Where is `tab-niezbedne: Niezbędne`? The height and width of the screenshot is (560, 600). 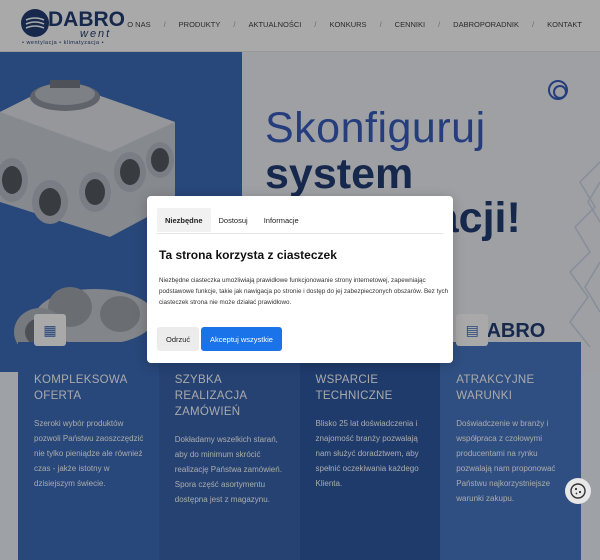 tab-niezbedne: Niezbędne is located at coordinates (184, 220).